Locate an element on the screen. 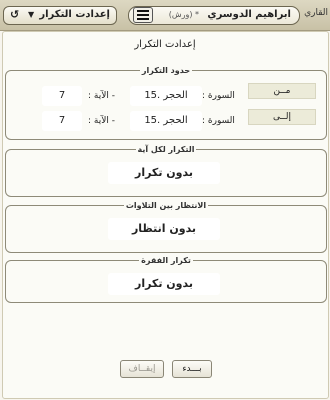  chevron-down-icon: ▼ is located at coordinates (31, 14).